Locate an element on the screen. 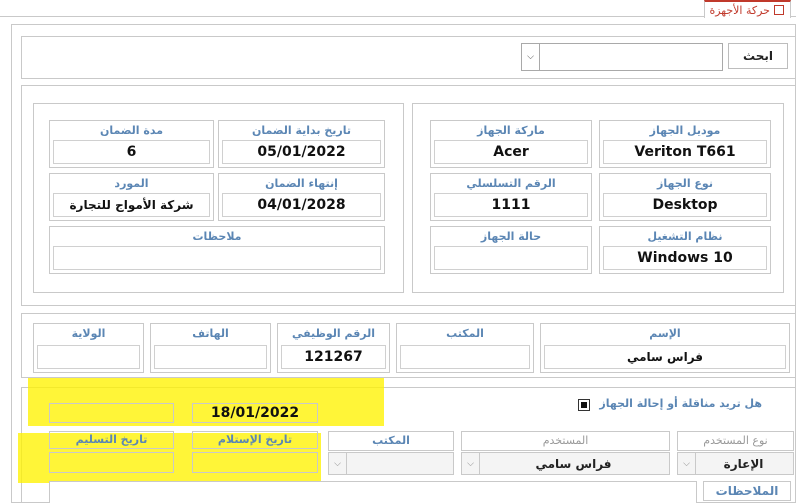 This screenshot has width=796, height=503. employee-office-value is located at coordinates (465, 357).